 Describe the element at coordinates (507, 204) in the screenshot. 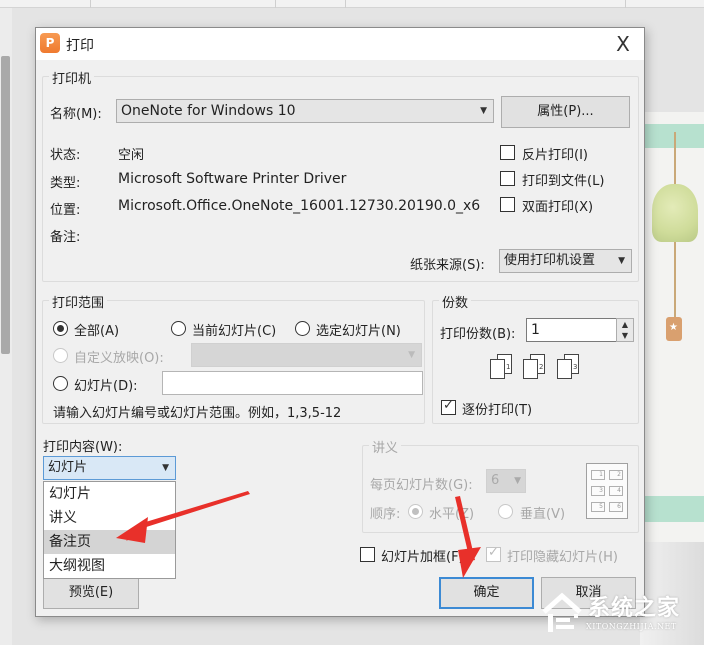

I see `duplex-print-checkbox` at that location.